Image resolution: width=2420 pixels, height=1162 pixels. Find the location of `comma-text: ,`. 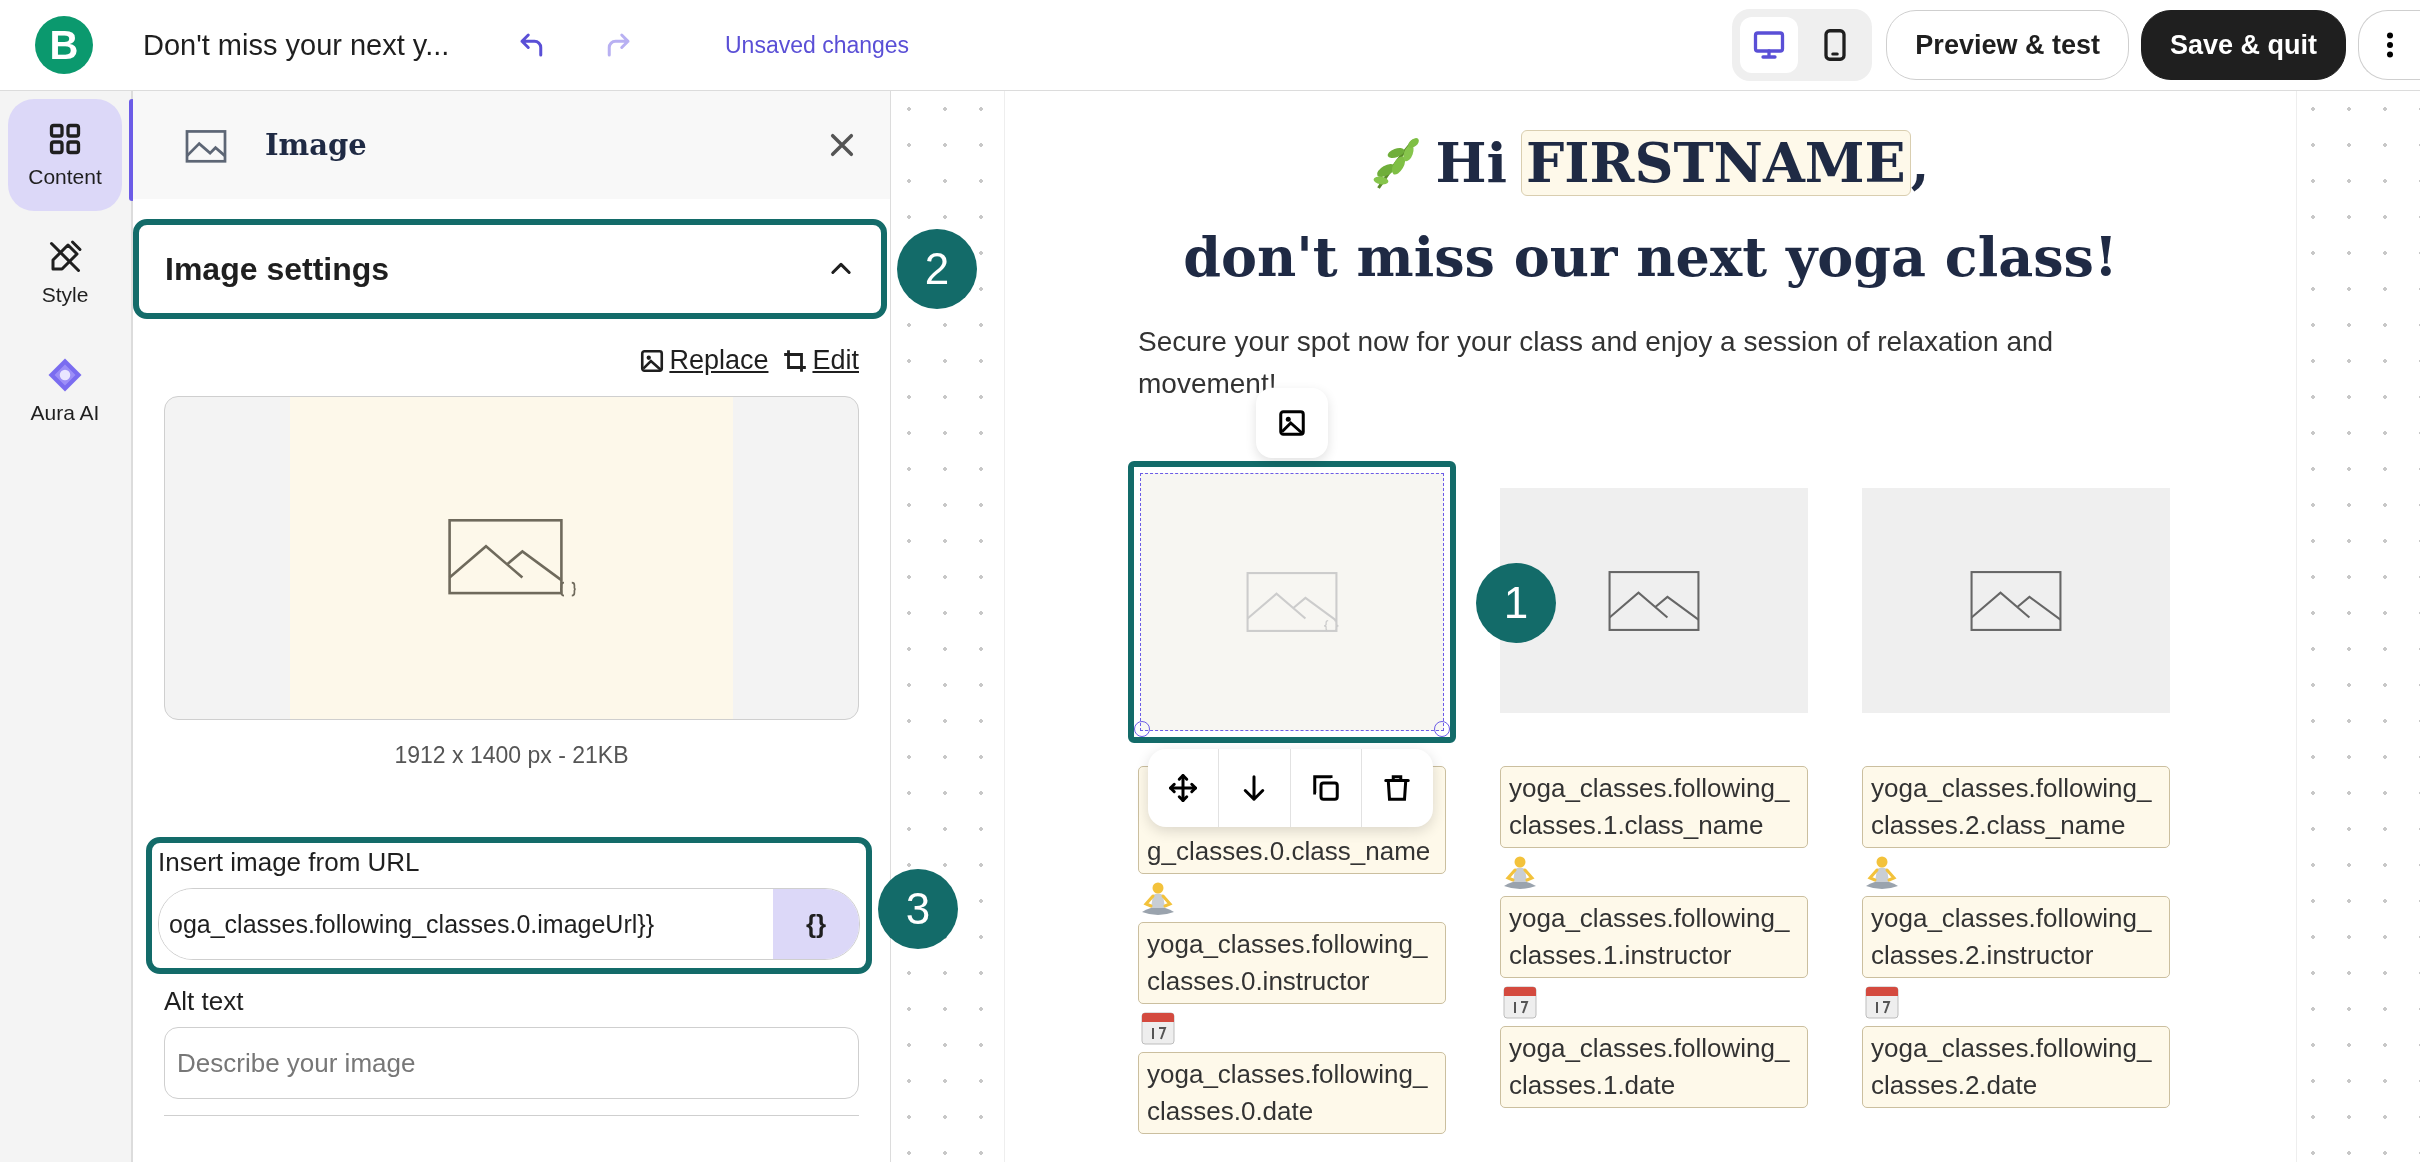

comma-text: , is located at coordinates (1920, 163).